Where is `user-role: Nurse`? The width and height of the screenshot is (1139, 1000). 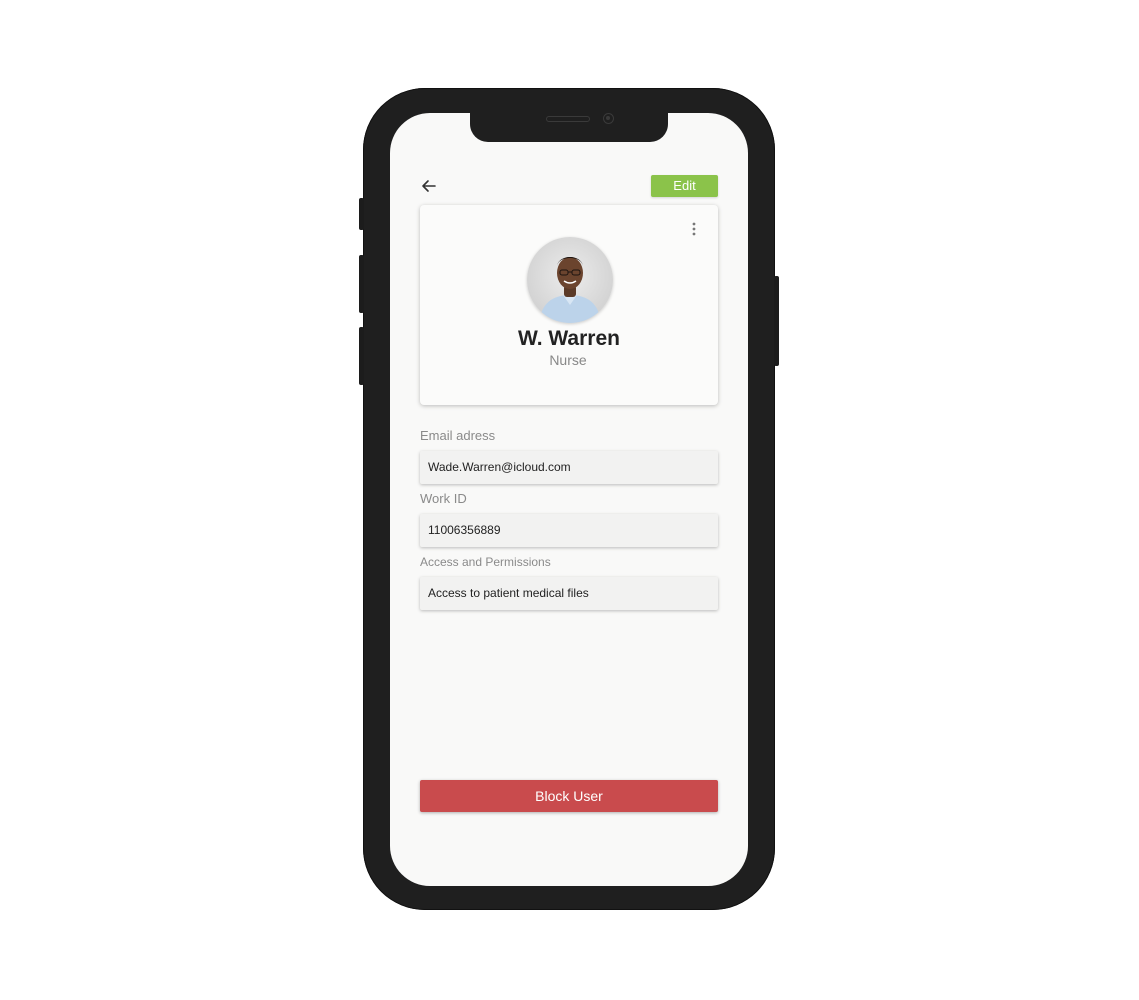
user-role: Nurse is located at coordinates (568, 360).